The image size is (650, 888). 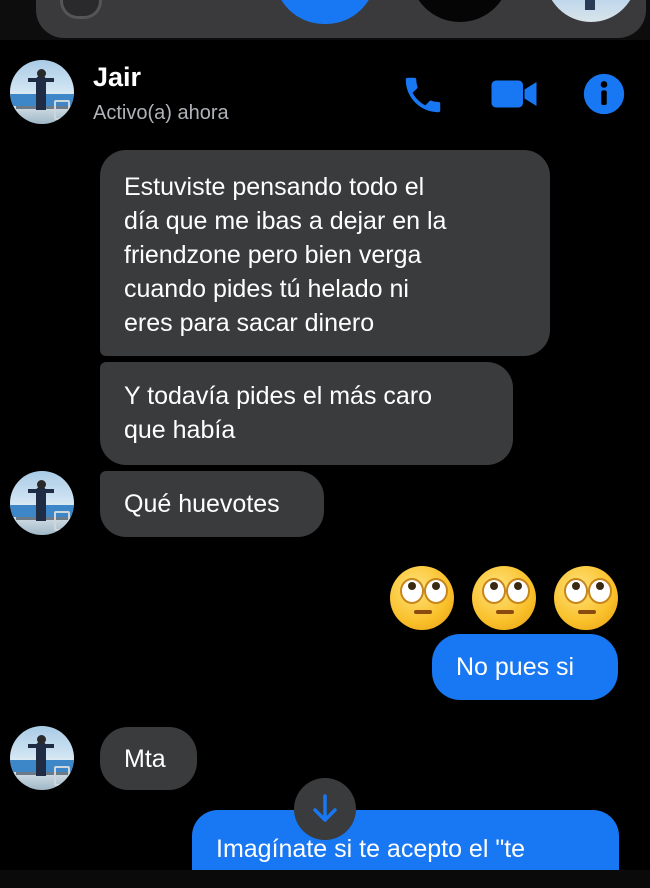 I want to click on message-line: No pues si, so click(x=515, y=667).